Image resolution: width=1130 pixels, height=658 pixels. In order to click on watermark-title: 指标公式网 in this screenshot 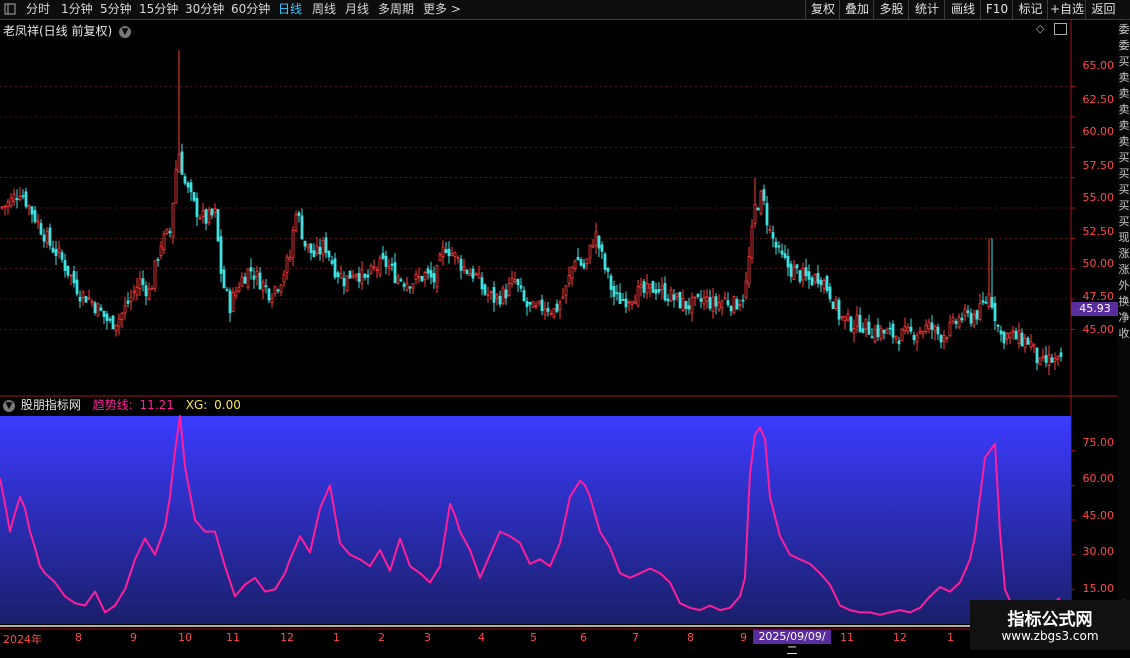, I will do `click(1050, 620)`.